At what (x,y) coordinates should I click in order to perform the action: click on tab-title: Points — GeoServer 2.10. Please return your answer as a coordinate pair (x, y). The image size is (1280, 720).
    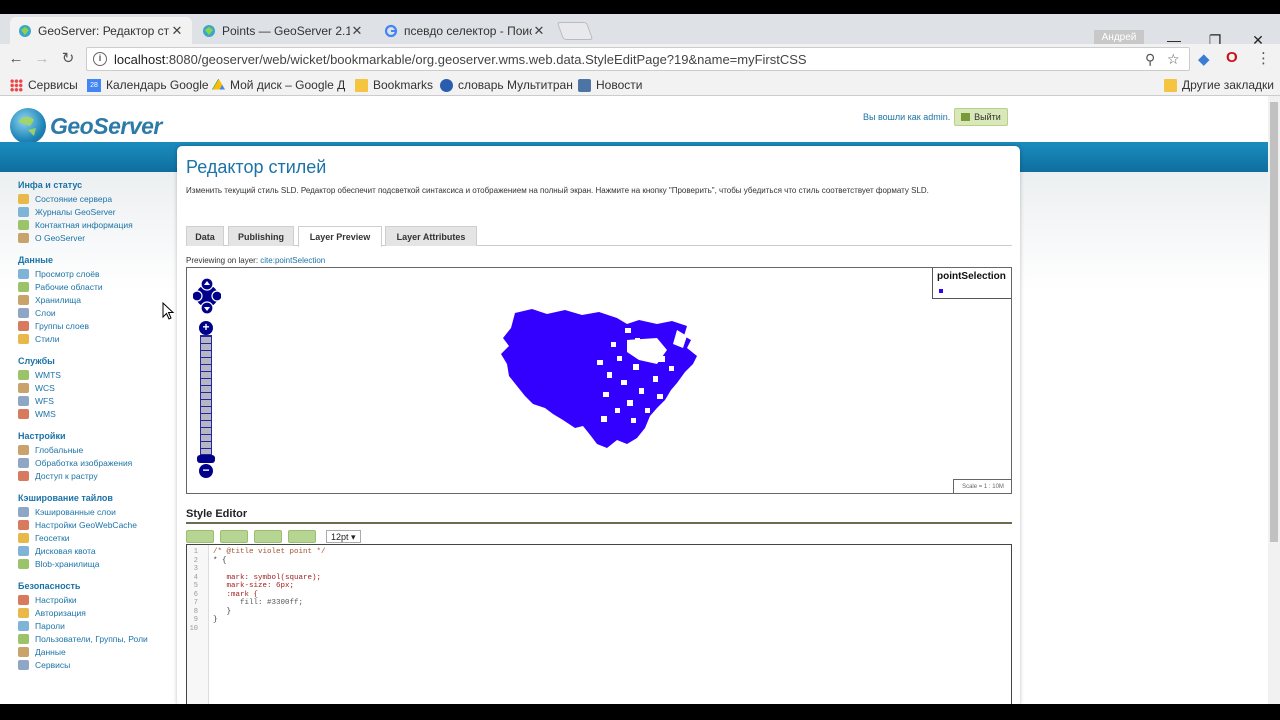
    Looking at the image, I should click on (286, 30).